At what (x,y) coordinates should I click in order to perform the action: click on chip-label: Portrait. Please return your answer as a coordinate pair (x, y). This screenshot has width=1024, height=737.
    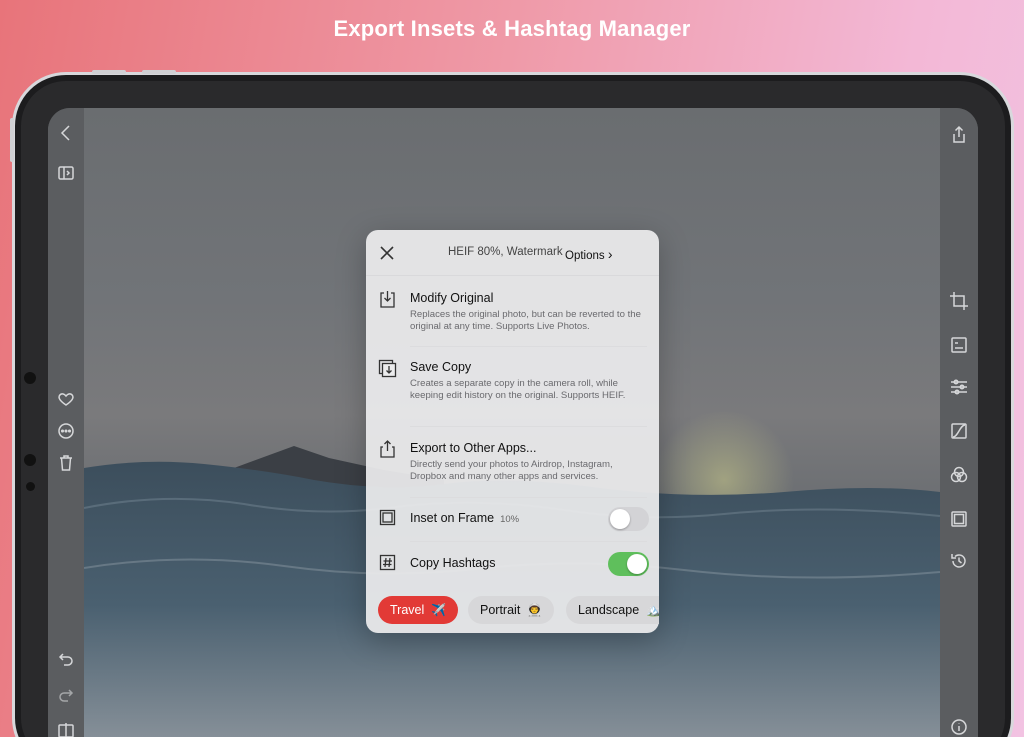
    Looking at the image, I should click on (500, 610).